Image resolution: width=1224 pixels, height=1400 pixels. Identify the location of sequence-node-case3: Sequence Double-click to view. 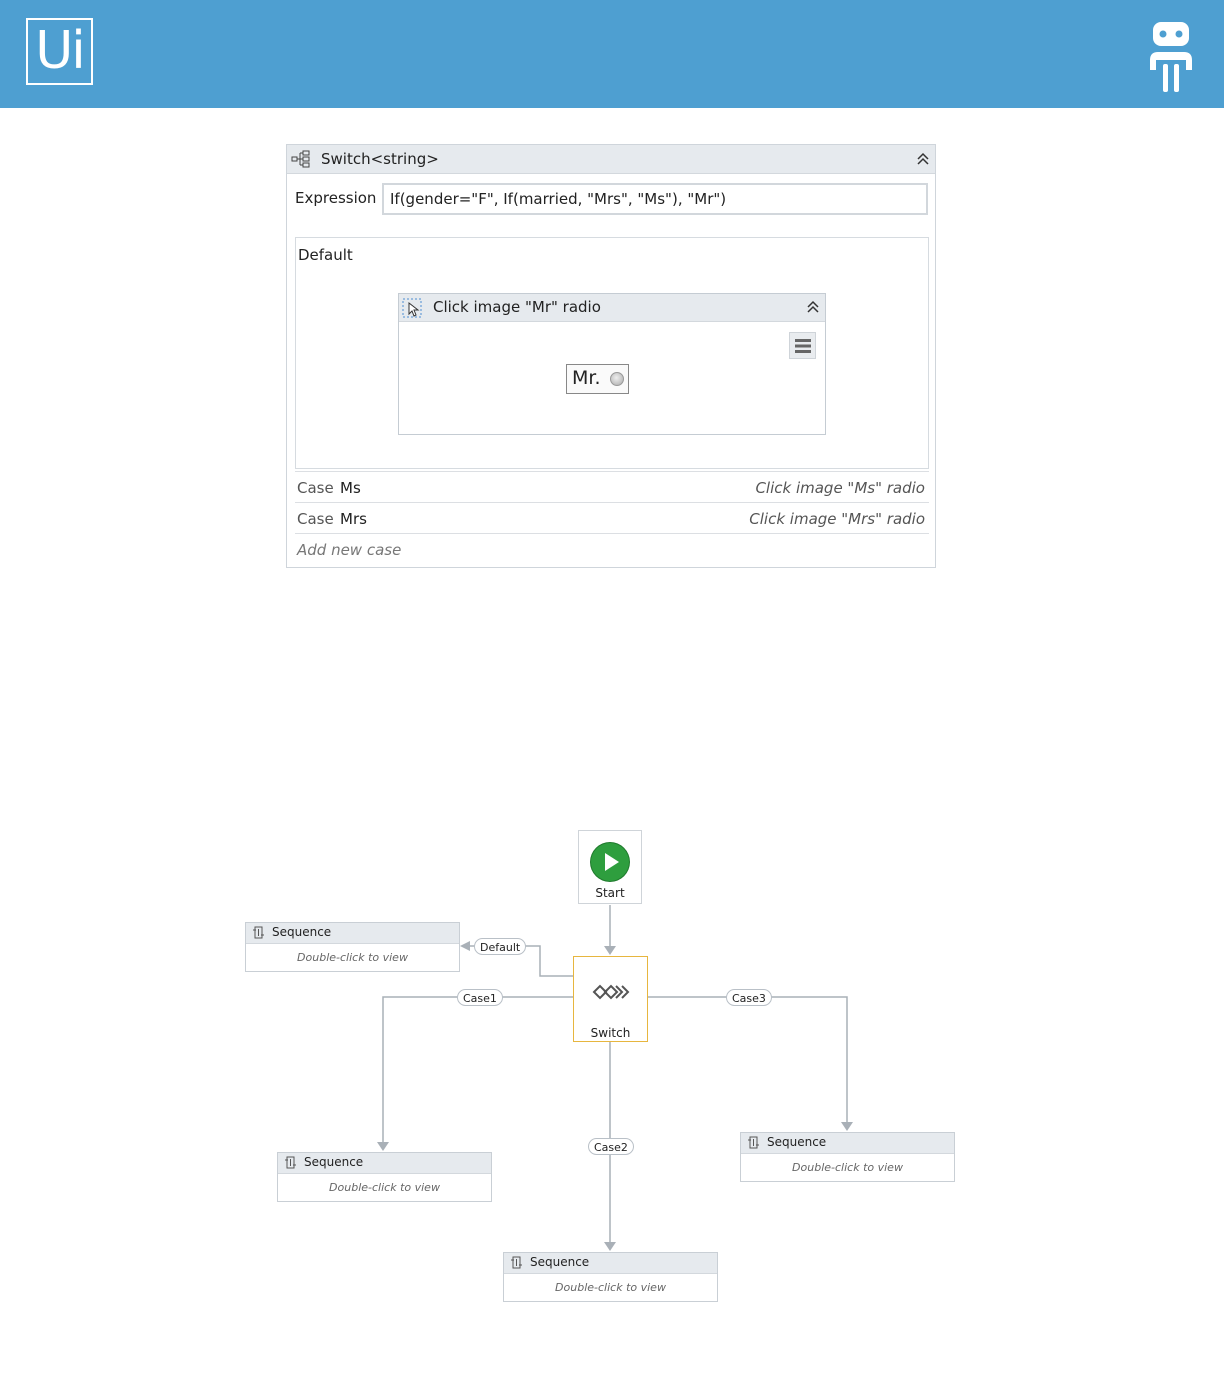
(847, 1157).